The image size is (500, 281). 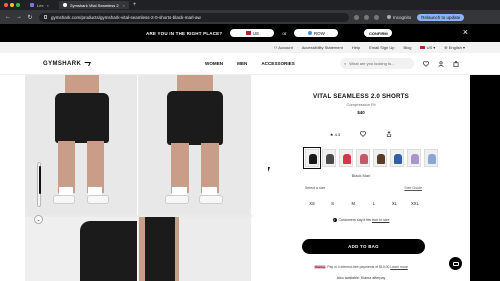 What do you see at coordinates (32, 5) in the screenshot?
I see `lex-favicon-icon` at bounding box center [32, 5].